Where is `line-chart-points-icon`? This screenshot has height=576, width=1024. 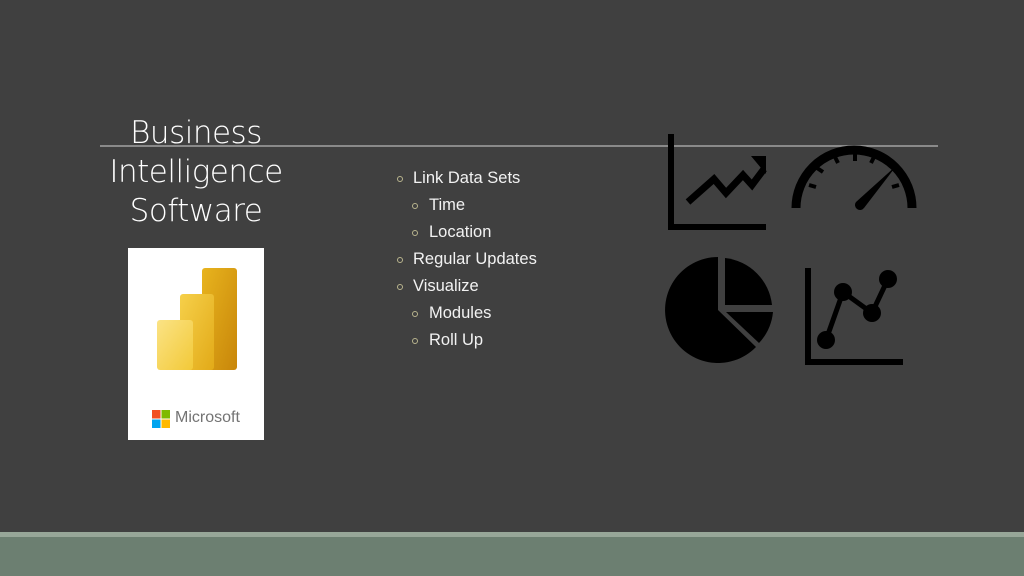 line-chart-points-icon is located at coordinates (854, 316).